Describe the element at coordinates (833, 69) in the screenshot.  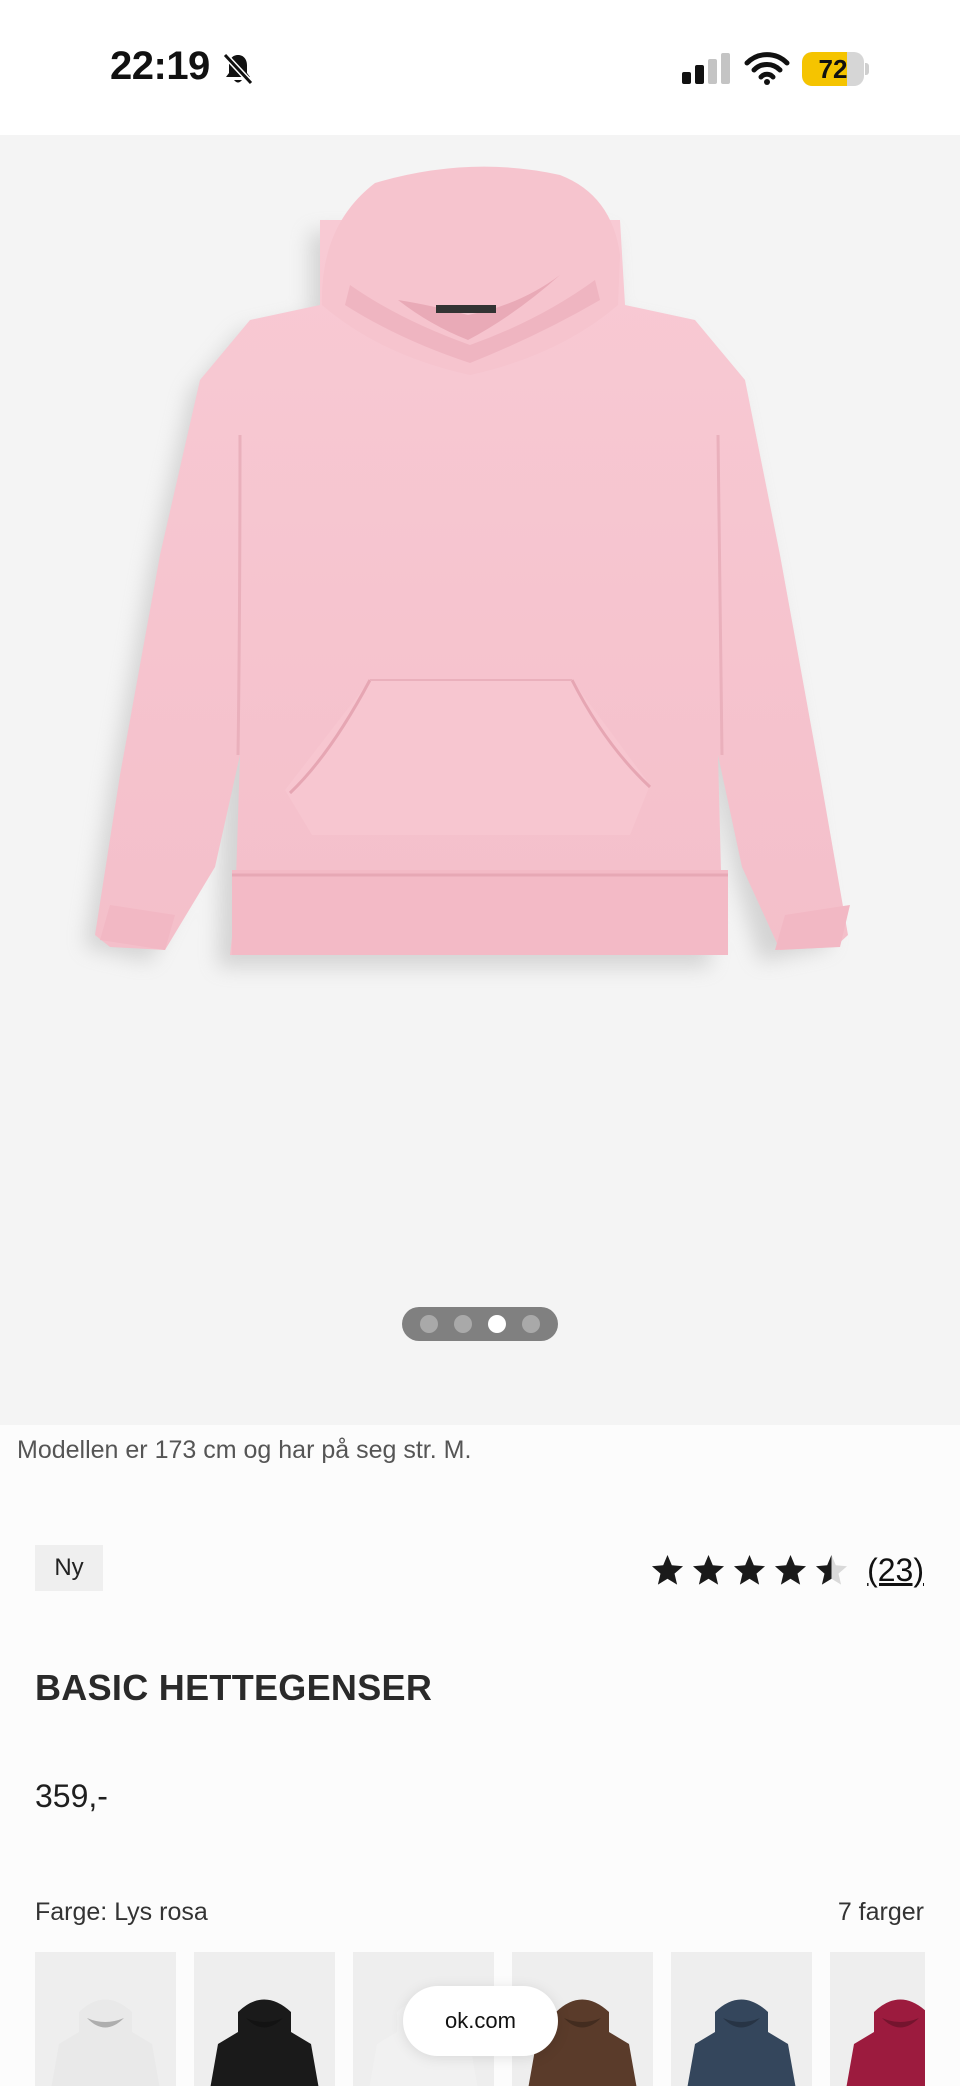
I see `battery-level: 72` at that location.